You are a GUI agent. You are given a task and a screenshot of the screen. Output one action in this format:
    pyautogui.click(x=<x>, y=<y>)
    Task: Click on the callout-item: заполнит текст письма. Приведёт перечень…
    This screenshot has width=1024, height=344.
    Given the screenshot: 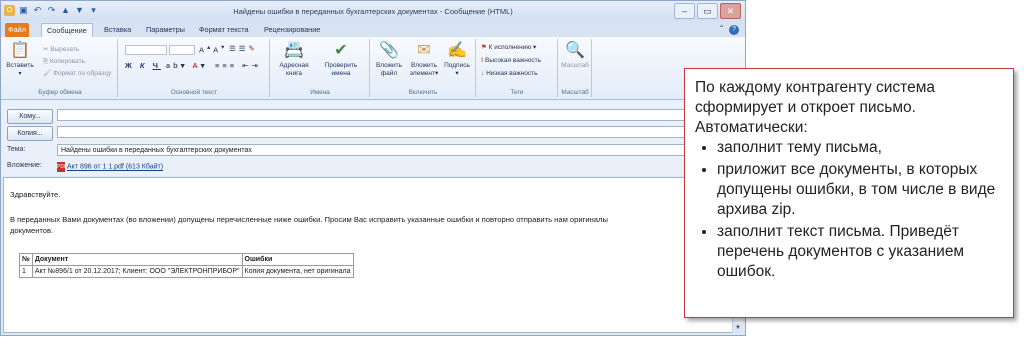 What is the action you would take?
    pyautogui.click(x=859, y=252)
    